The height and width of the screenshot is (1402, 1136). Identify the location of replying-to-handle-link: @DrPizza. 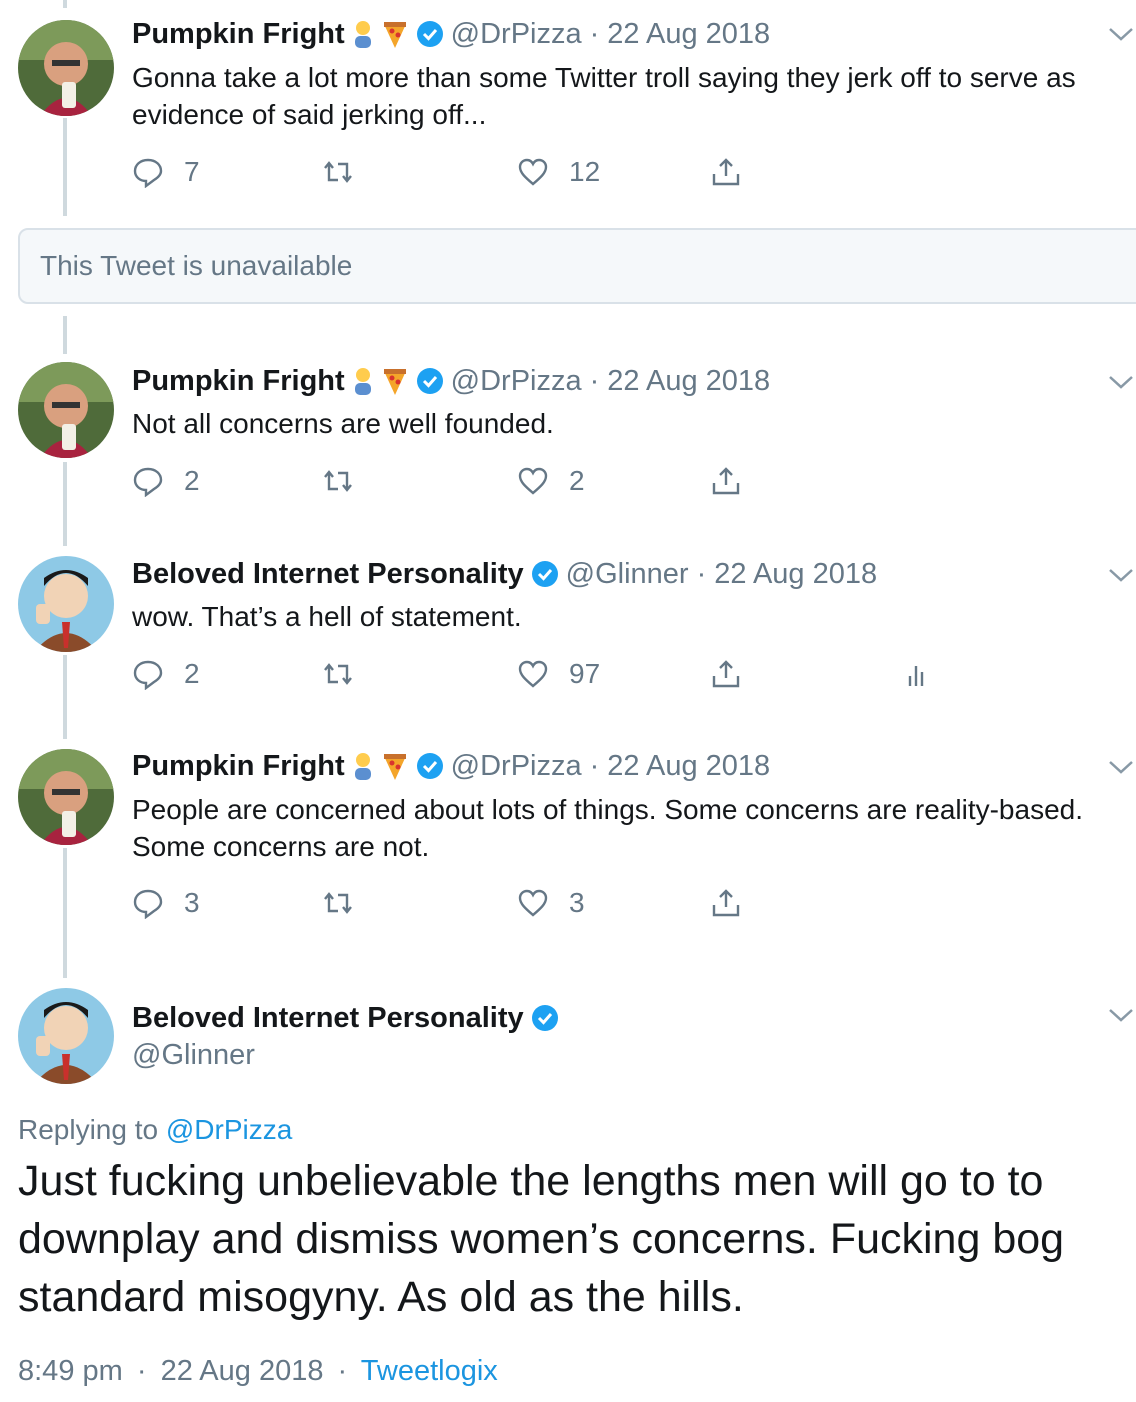
(229, 1129).